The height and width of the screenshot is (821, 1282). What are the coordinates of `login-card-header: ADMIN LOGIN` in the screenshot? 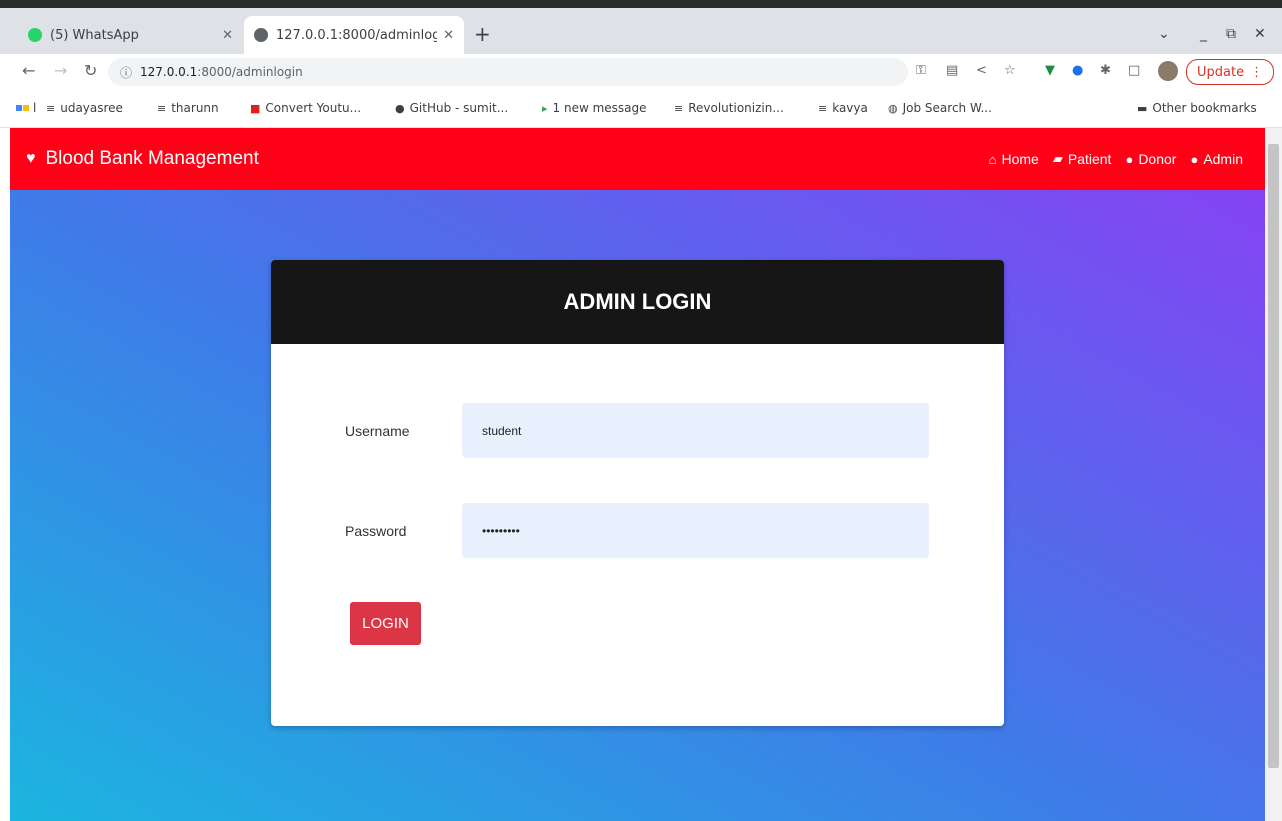 It's located at (637, 302).